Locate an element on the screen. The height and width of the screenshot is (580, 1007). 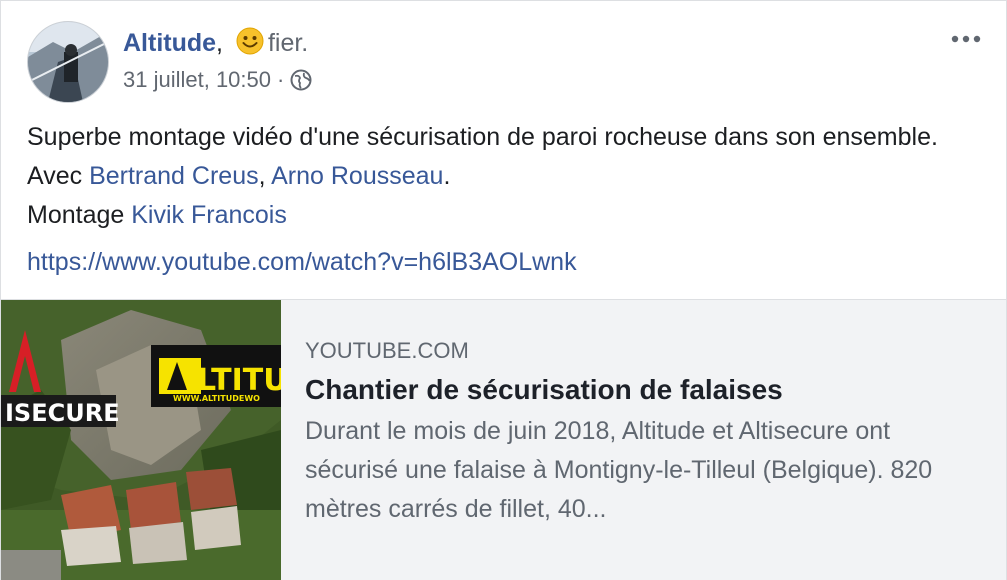
avatar-photo is located at coordinates (68, 62).